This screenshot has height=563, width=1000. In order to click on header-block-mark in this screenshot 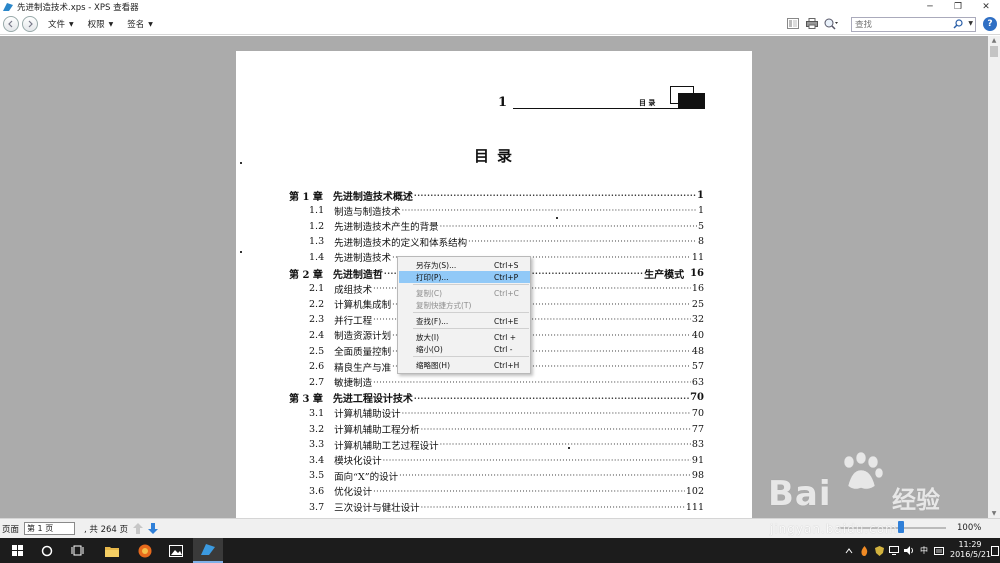, I will do `click(691, 101)`.